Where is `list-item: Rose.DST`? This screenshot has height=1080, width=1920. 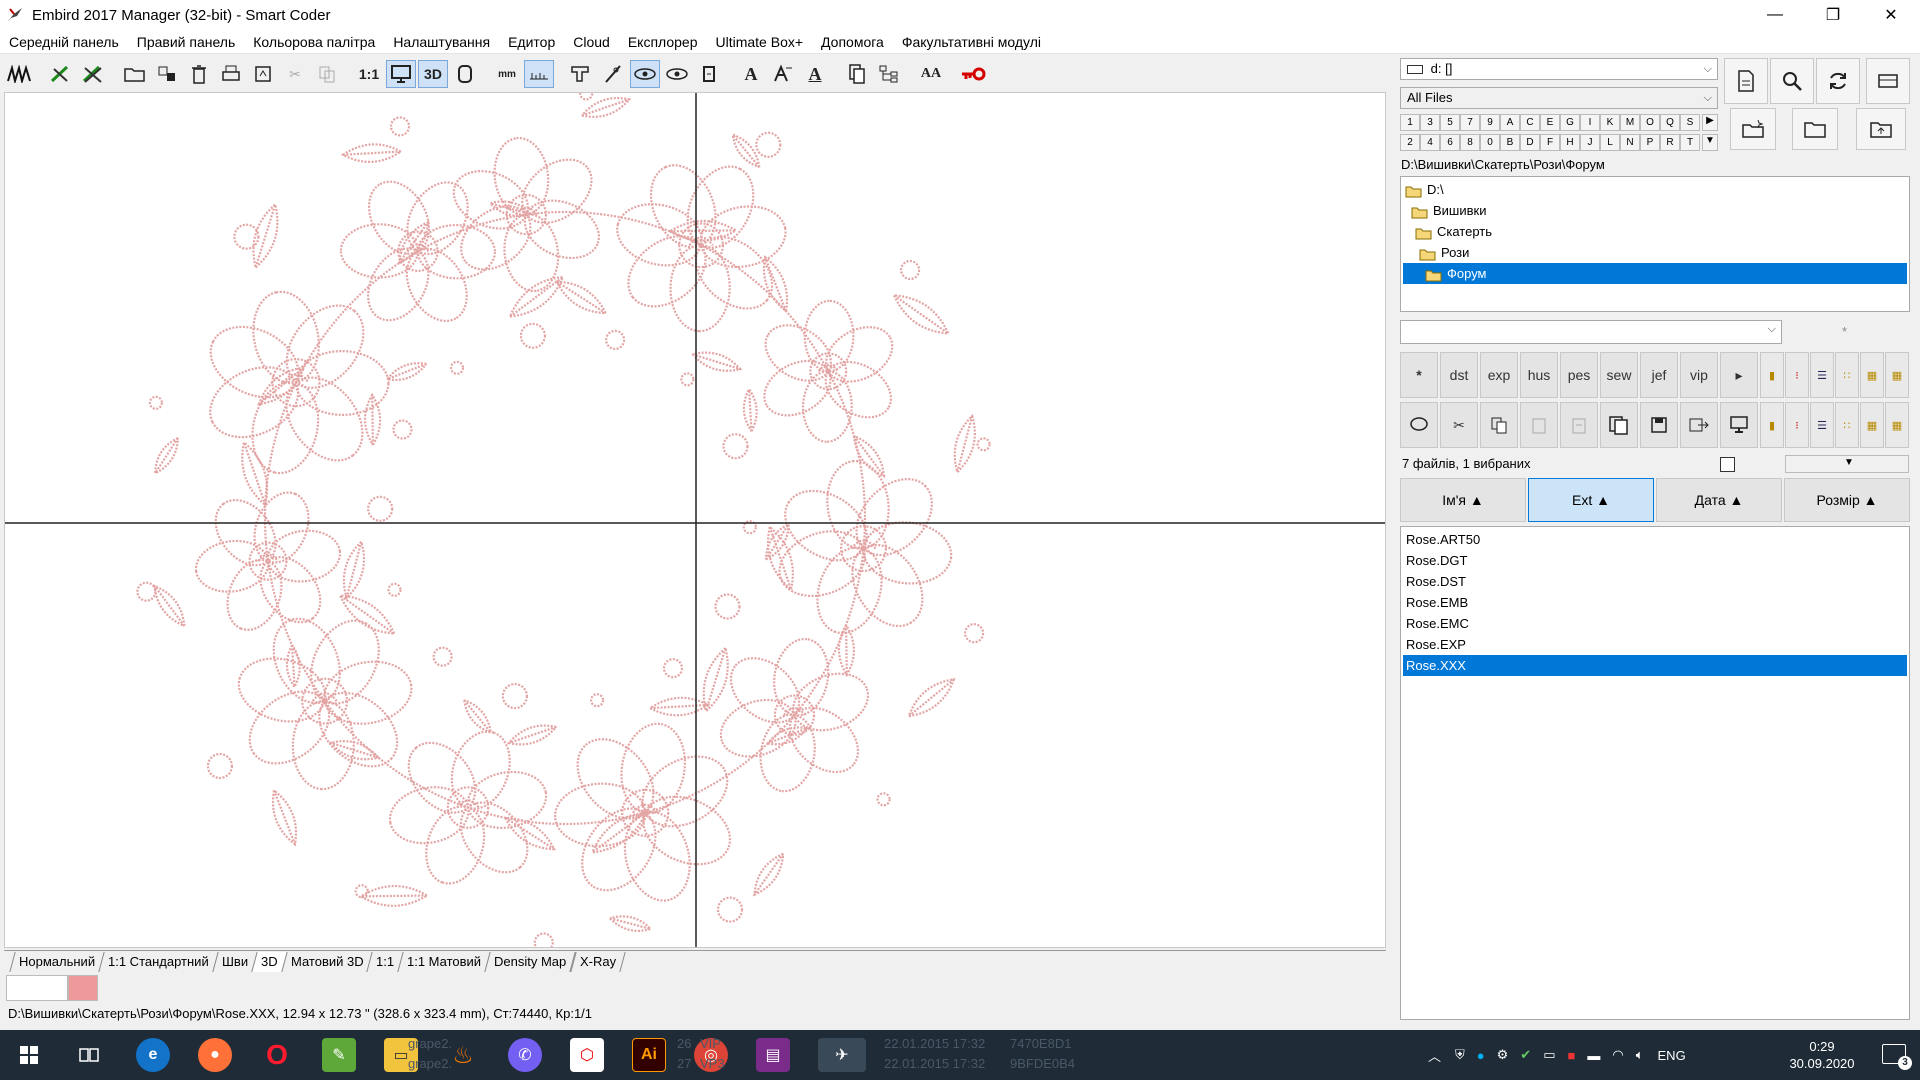
list-item: Rose.DST is located at coordinates (1655, 581).